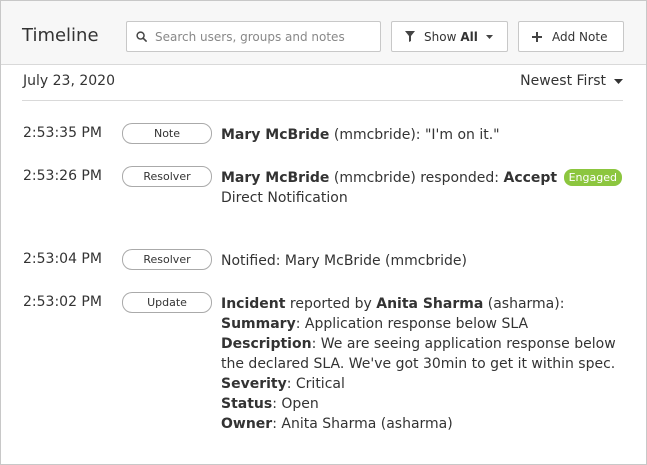 The image size is (647, 465). What do you see at coordinates (253, 304) in the screenshot?
I see `incident-label: Incident` at bounding box center [253, 304].